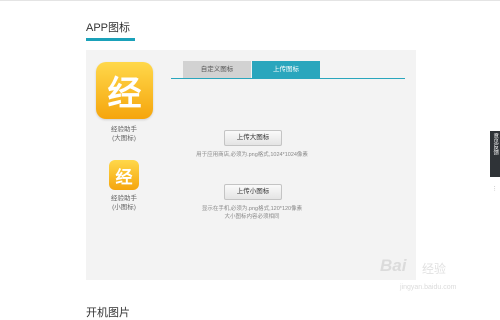 The width and height of the screenshot is (500, 320). What do you see at coordinates (108, 28) in the screenshot?
I see `section-title: APP图标` at bounding box center [108, 28].